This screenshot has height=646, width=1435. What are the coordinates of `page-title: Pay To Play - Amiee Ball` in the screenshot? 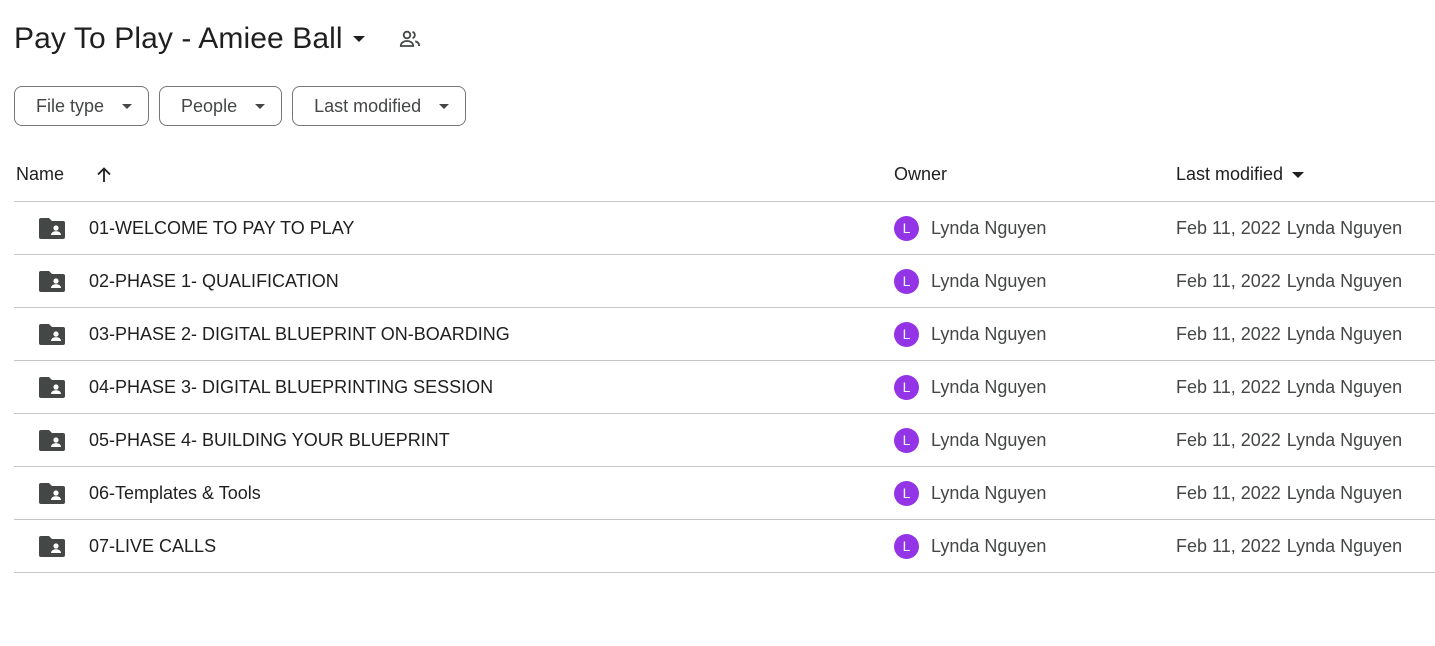 It's located at (178, 38).